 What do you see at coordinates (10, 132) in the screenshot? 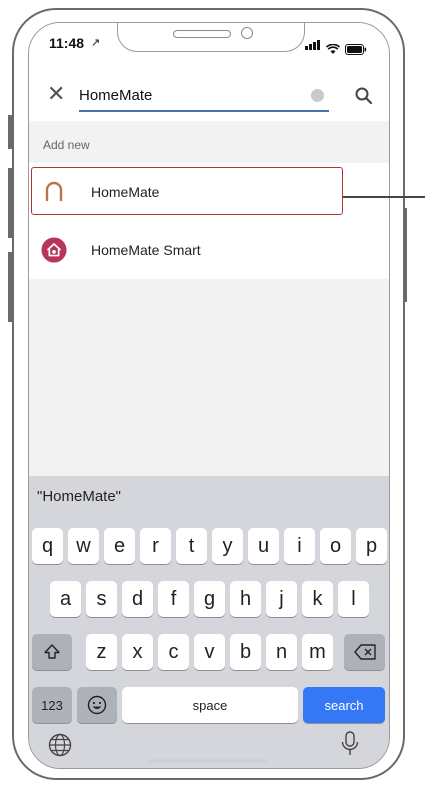
I see `side-button-silent` at bounding box center [10, 132].